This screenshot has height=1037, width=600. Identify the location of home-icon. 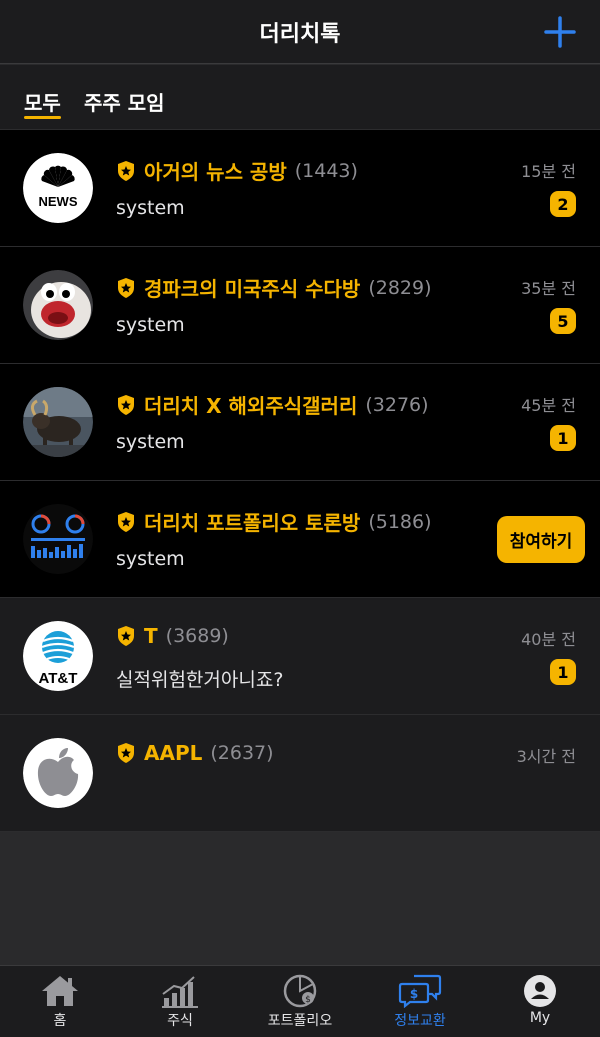
(60, 991).